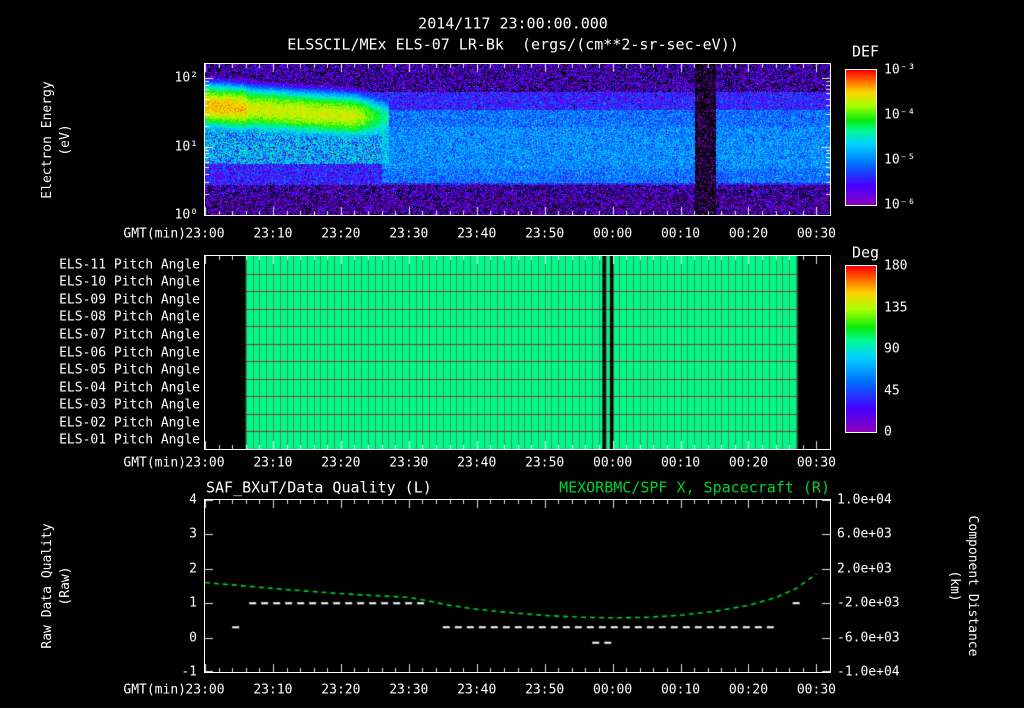  What do you see at coordinates (963, 586) in the screenshot?
I see `component-distance-axis-label: Component Distance (km)` at bounding box center [963, 586].